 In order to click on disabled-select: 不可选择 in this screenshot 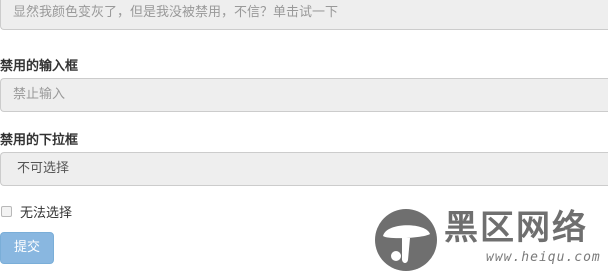, I will do `click(304, 169)`.